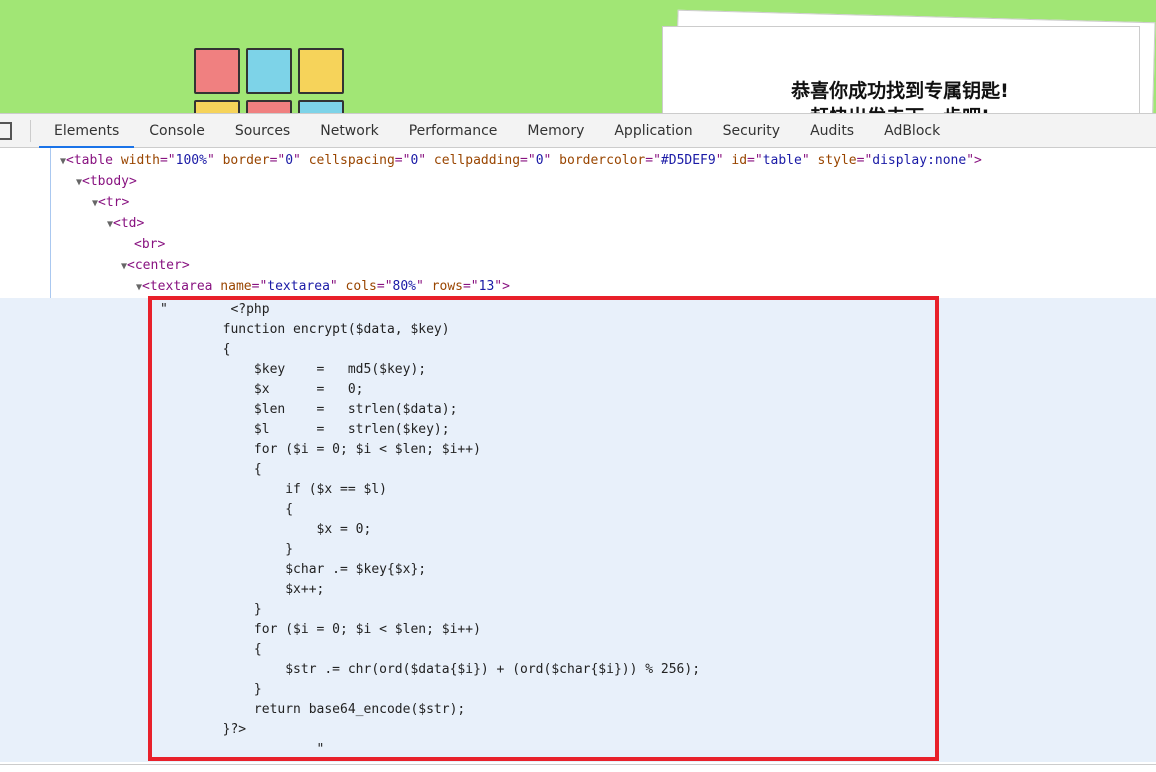  I want to click on message-line-1: 恭喜你成功找到专属钥匙!, so click(900, 91).